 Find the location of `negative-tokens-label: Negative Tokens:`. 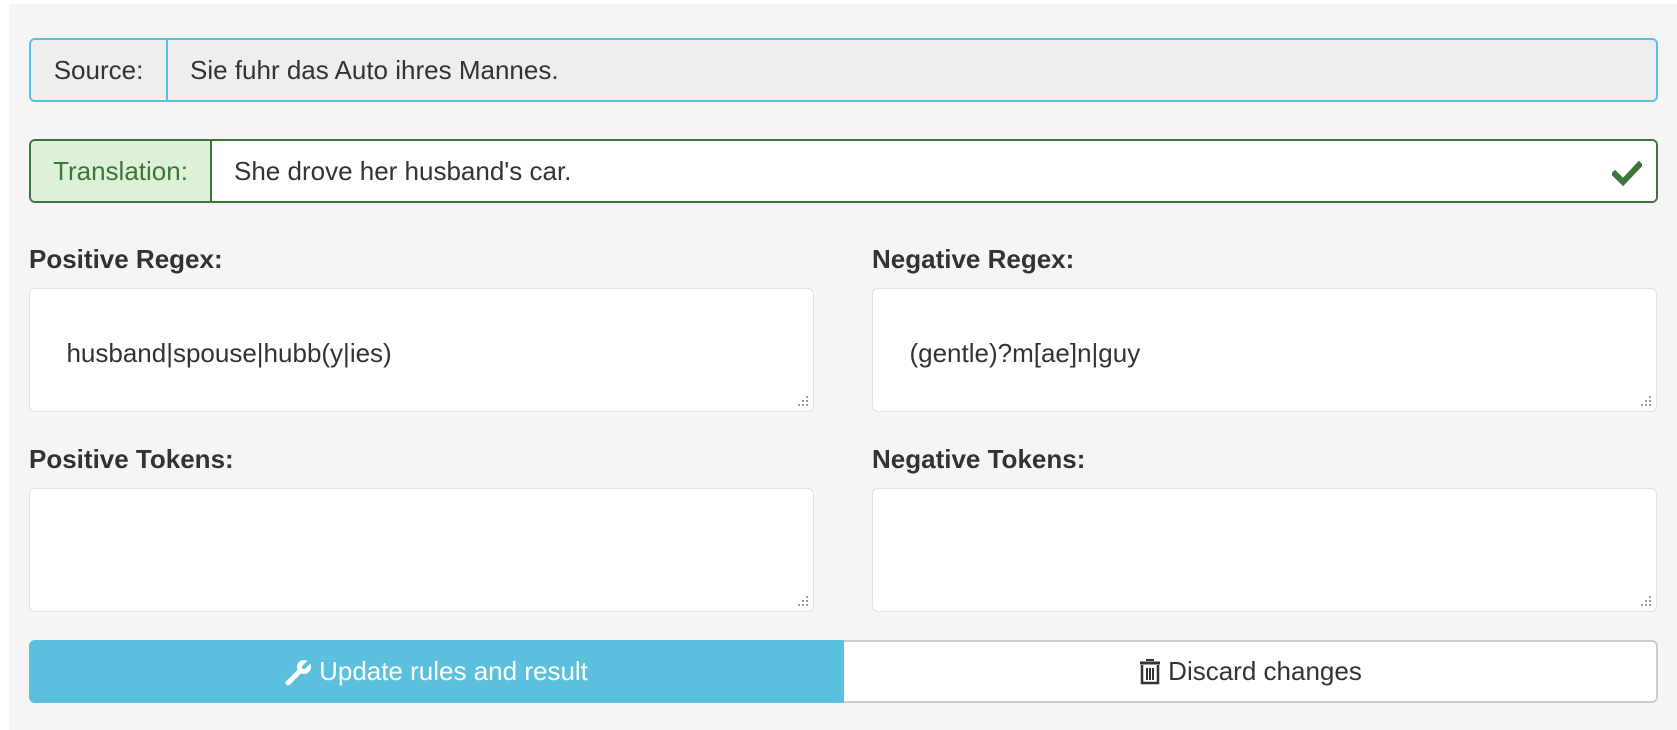

negative-tokens-label: Negative Tokens: is located at coordinates (979, 459).